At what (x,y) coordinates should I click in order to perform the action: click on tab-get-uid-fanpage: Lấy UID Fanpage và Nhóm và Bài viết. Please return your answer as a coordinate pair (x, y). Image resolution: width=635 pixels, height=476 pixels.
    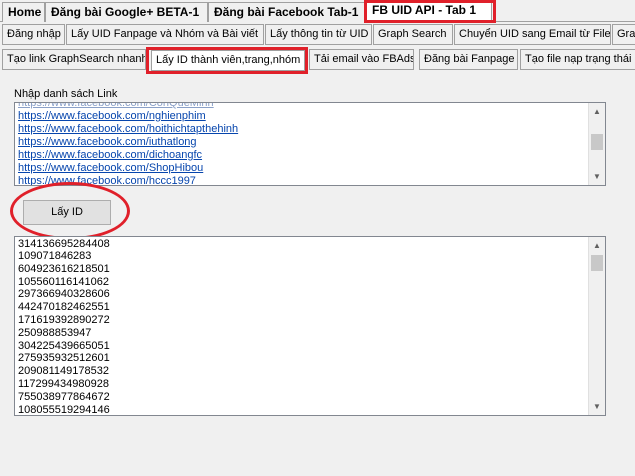
    Looking at the image, I should click on (165, 34).